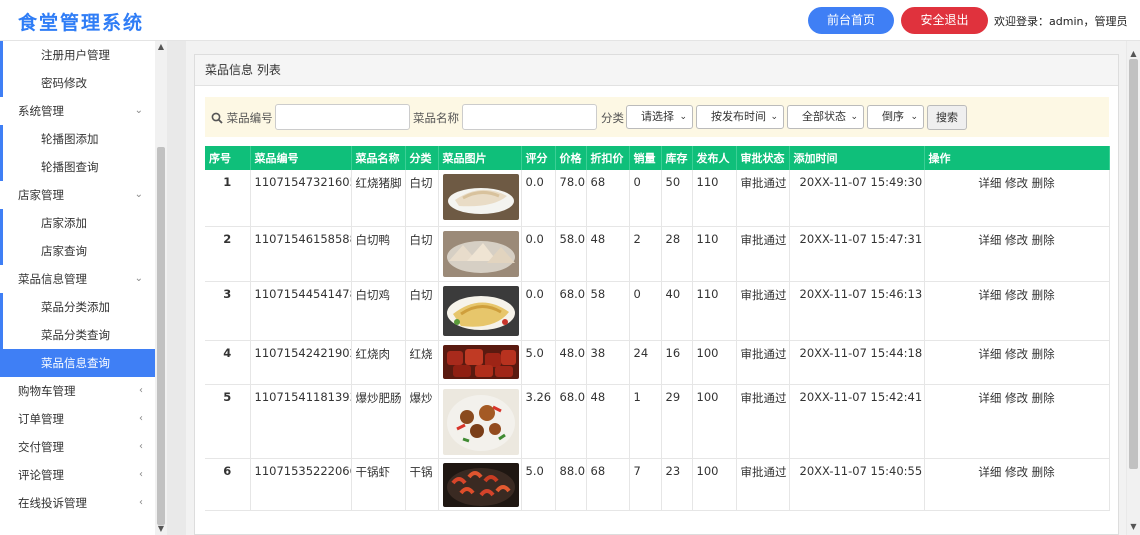 The image size is (1140, 535). Describe the element at coordinates (228, 421) in the screenshot. I see `cell-index: 5` at that location.